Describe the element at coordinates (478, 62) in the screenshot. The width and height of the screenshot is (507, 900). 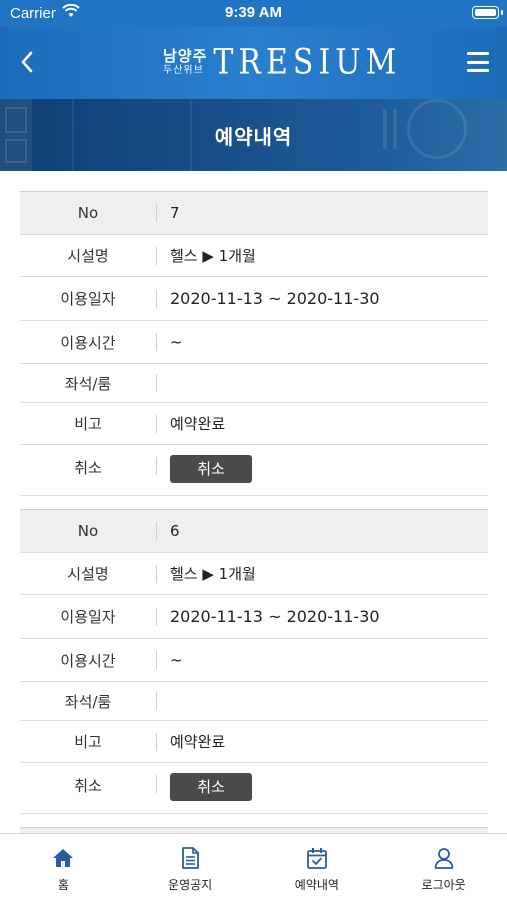
I see `hamburger-menu-icon` at that location.